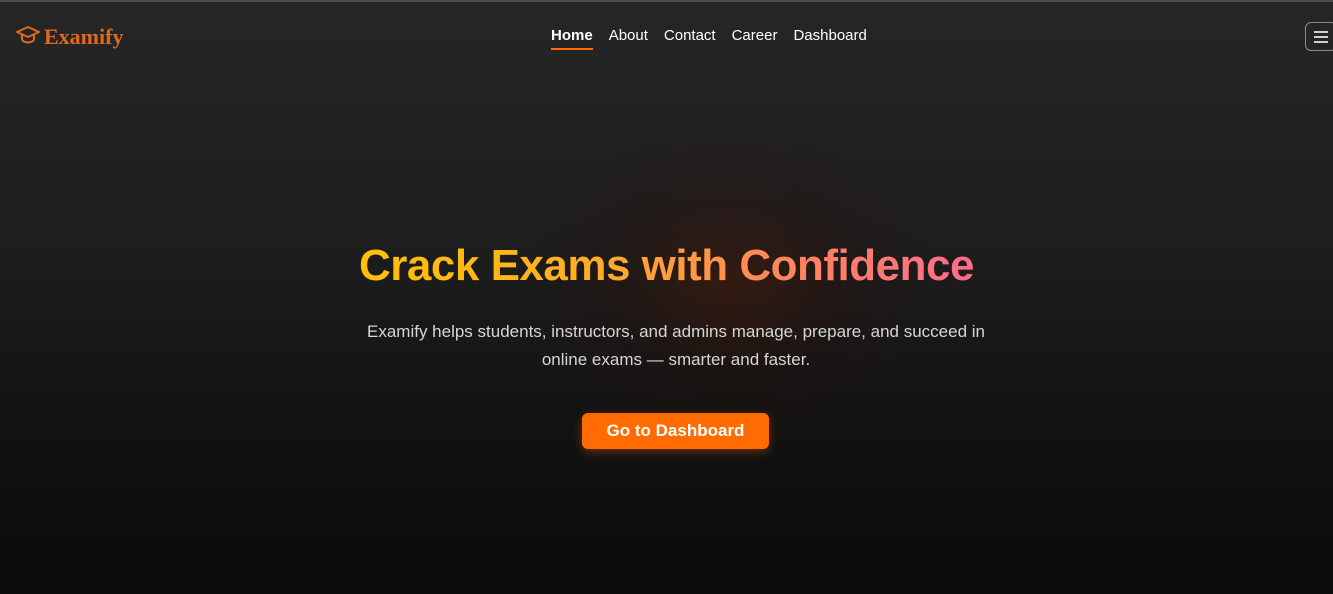 The image size is (1333, 594). I want to click on hero-title: Crack Exams with Confidence, so click(666, 266).